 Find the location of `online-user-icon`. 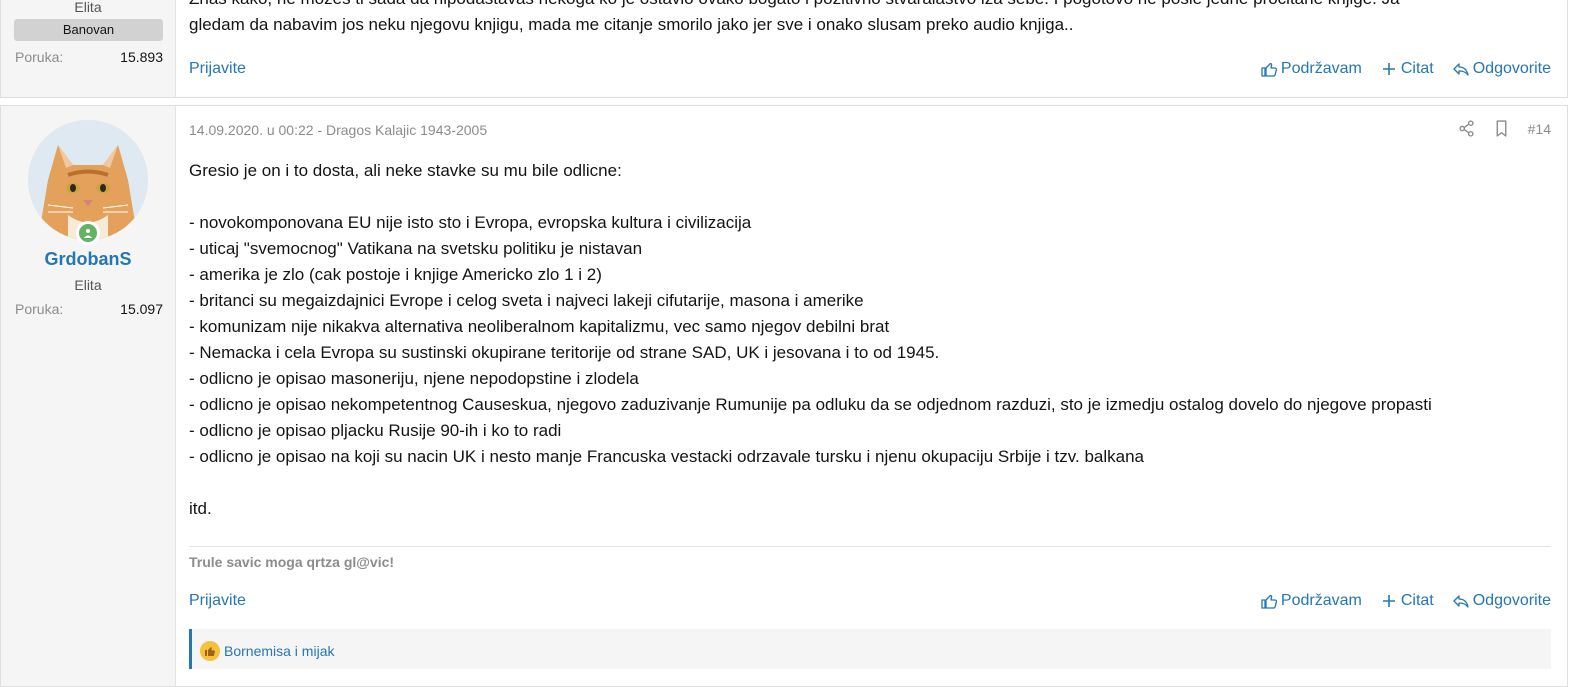

online-user-icon is located at coordinates (88, 233).